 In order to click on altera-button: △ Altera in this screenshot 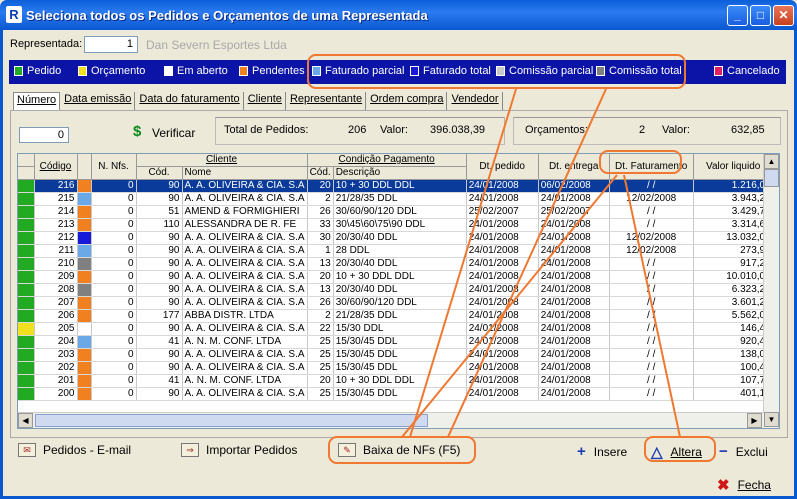, I will do `click(676, 452)`.